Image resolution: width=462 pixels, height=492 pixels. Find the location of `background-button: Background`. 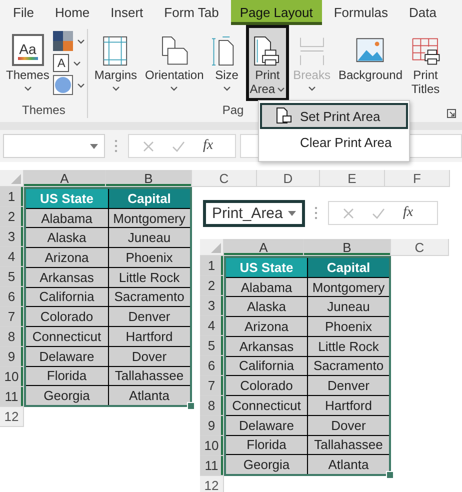

background-button: Background is located at coordinates (370, 63).